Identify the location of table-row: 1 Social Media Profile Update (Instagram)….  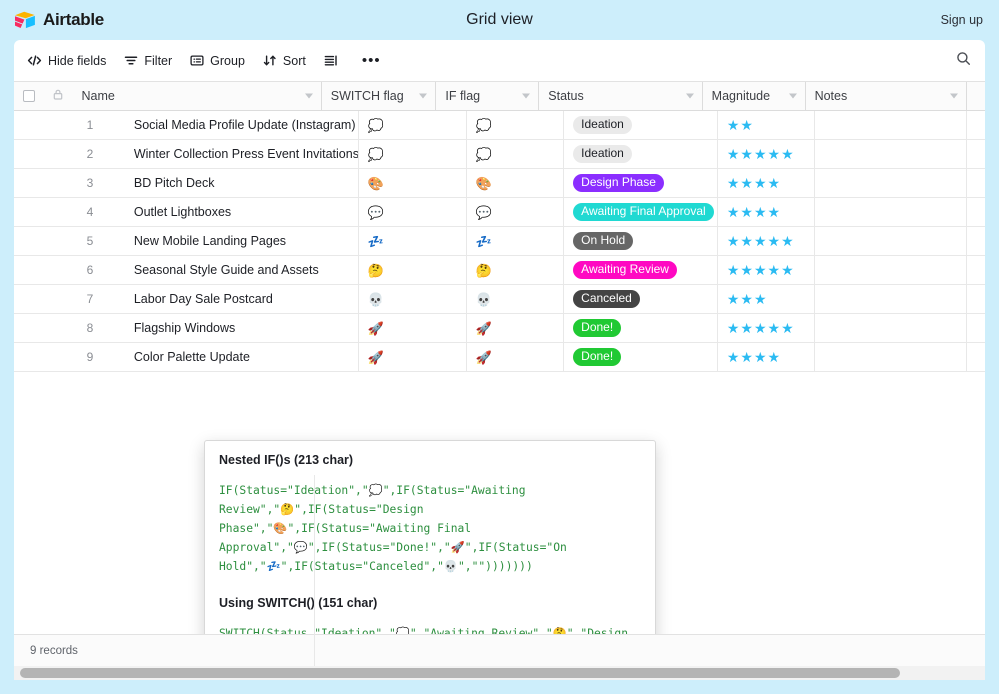
(499, 125).